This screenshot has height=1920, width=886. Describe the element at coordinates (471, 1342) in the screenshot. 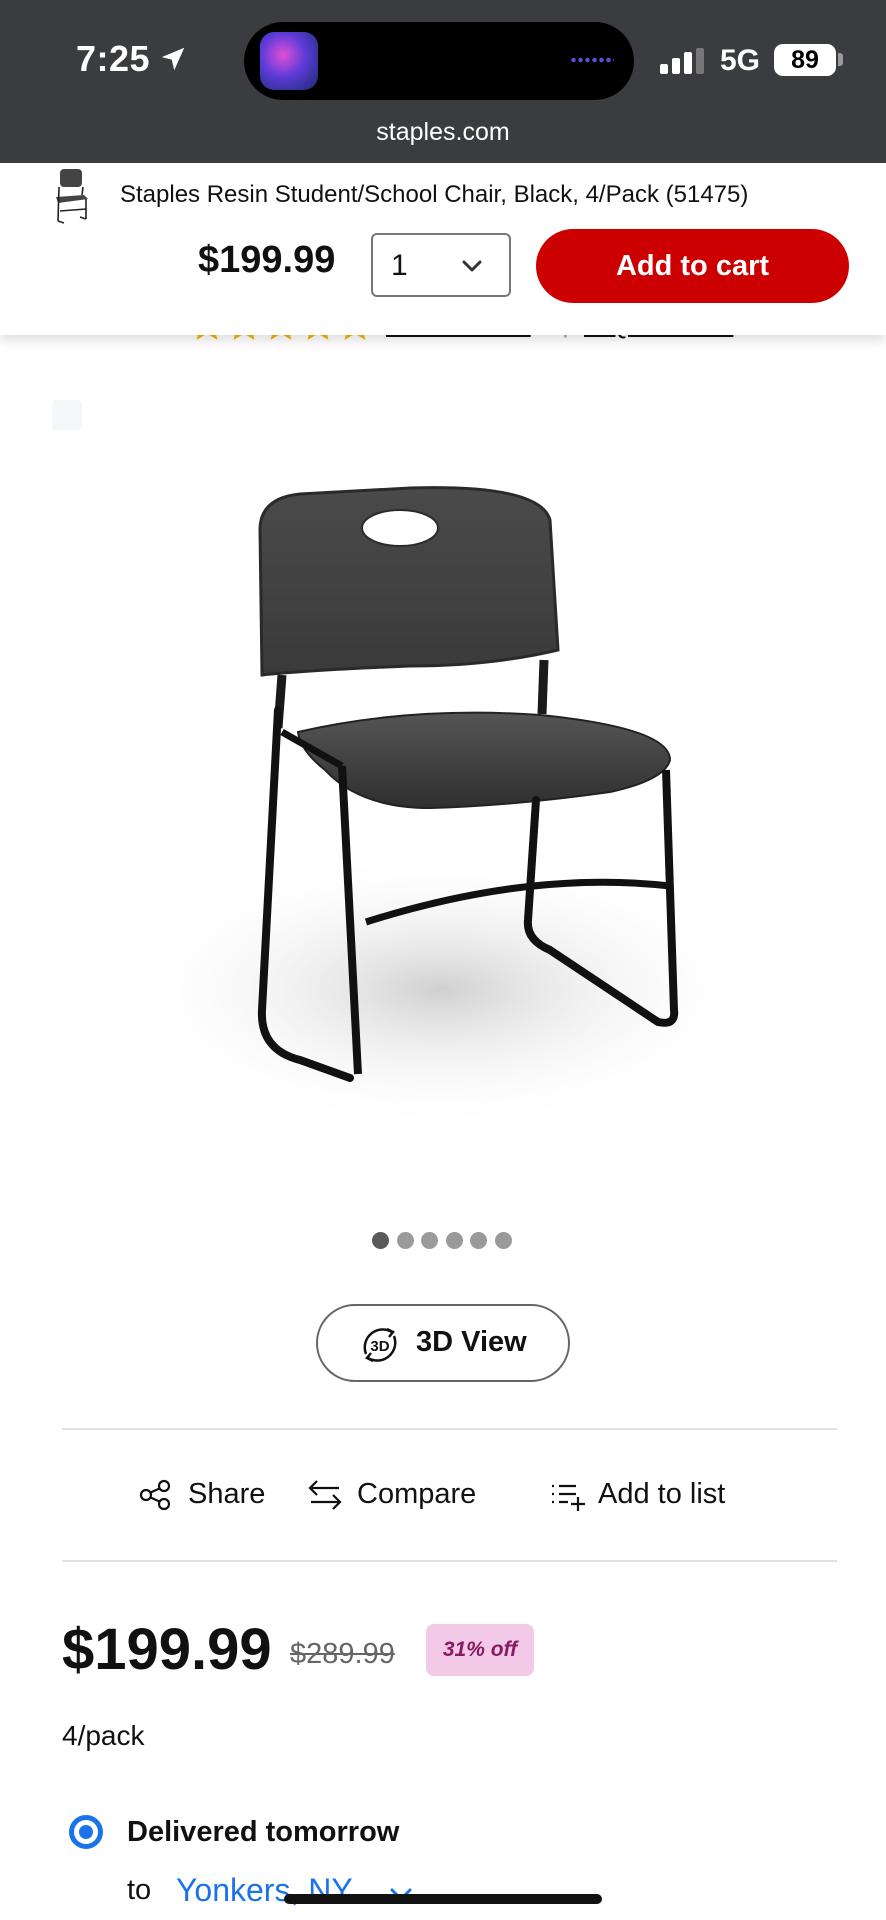

I see `3d-view-label: 3D View` at that location.